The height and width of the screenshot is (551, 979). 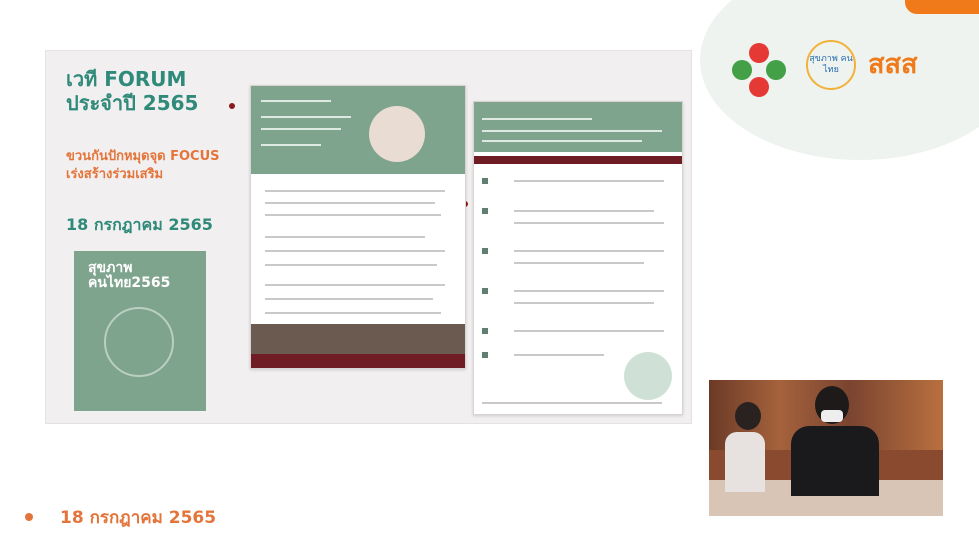 I want to click on slide-title-line1: เวที FORUM, so click(x=126, y=79).